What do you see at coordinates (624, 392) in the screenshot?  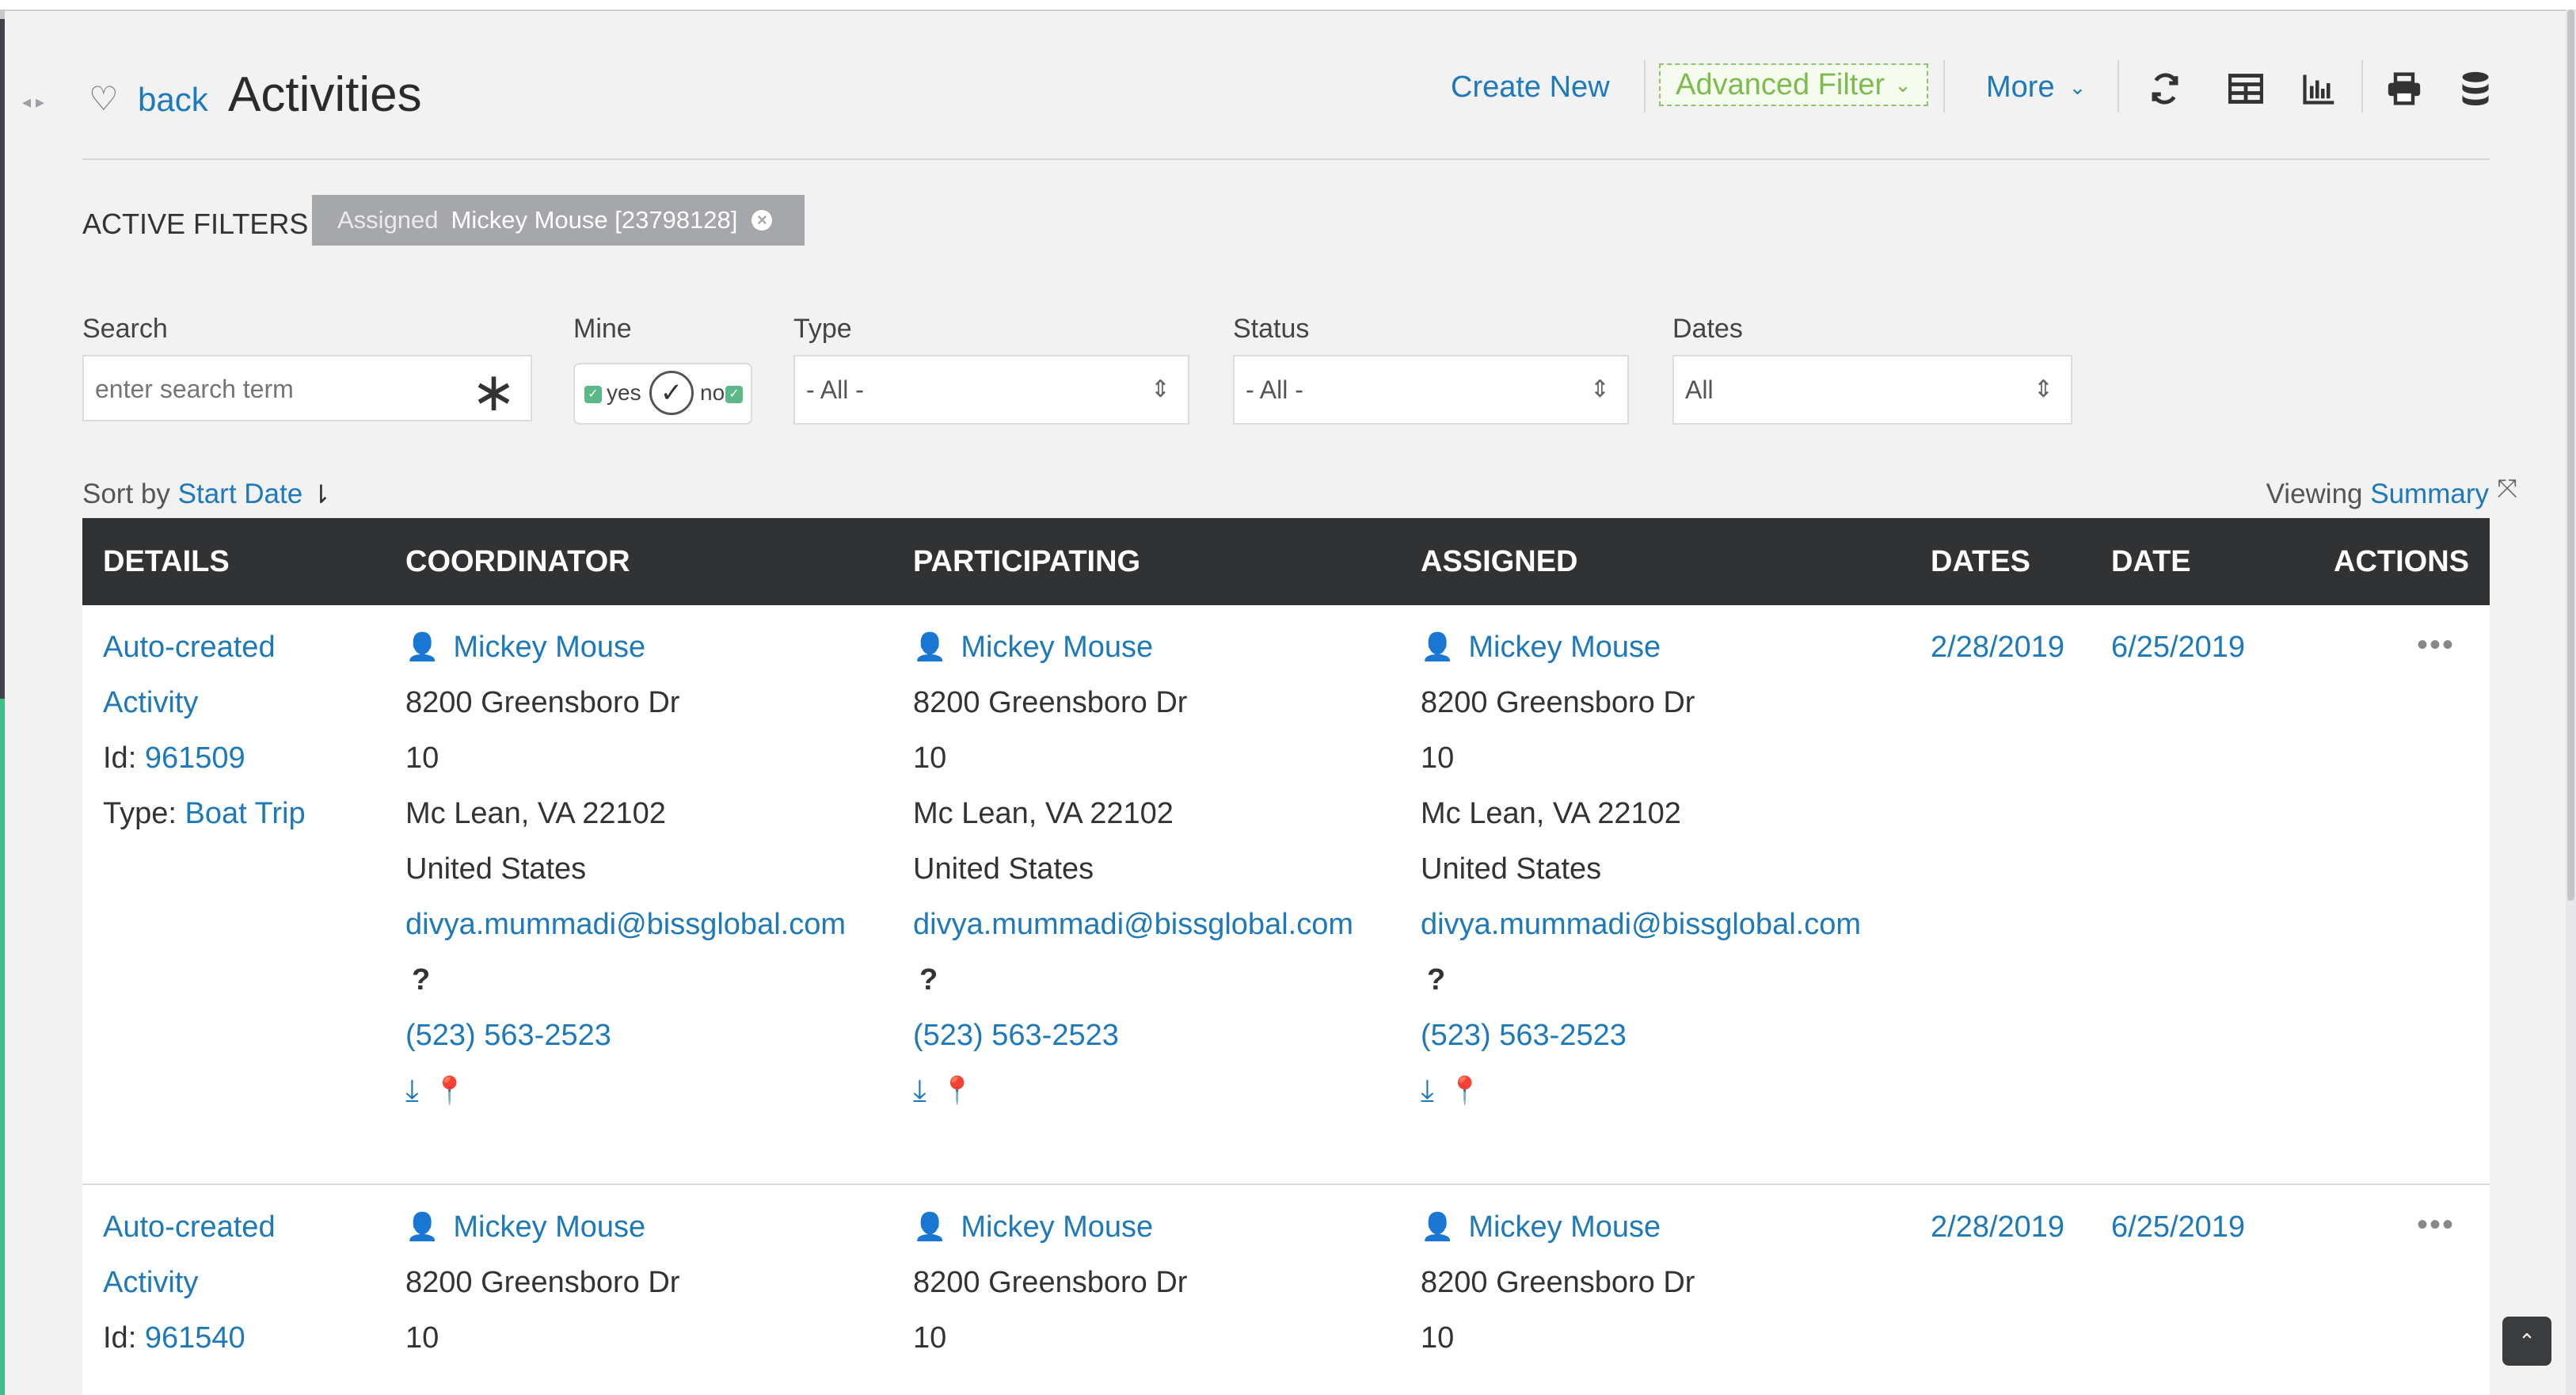 I see `mine-yes-label: yes` at bounding box center [624, 392].